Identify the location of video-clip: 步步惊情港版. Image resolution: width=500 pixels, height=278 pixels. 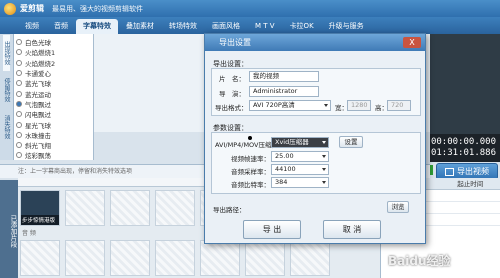
(40, 208).